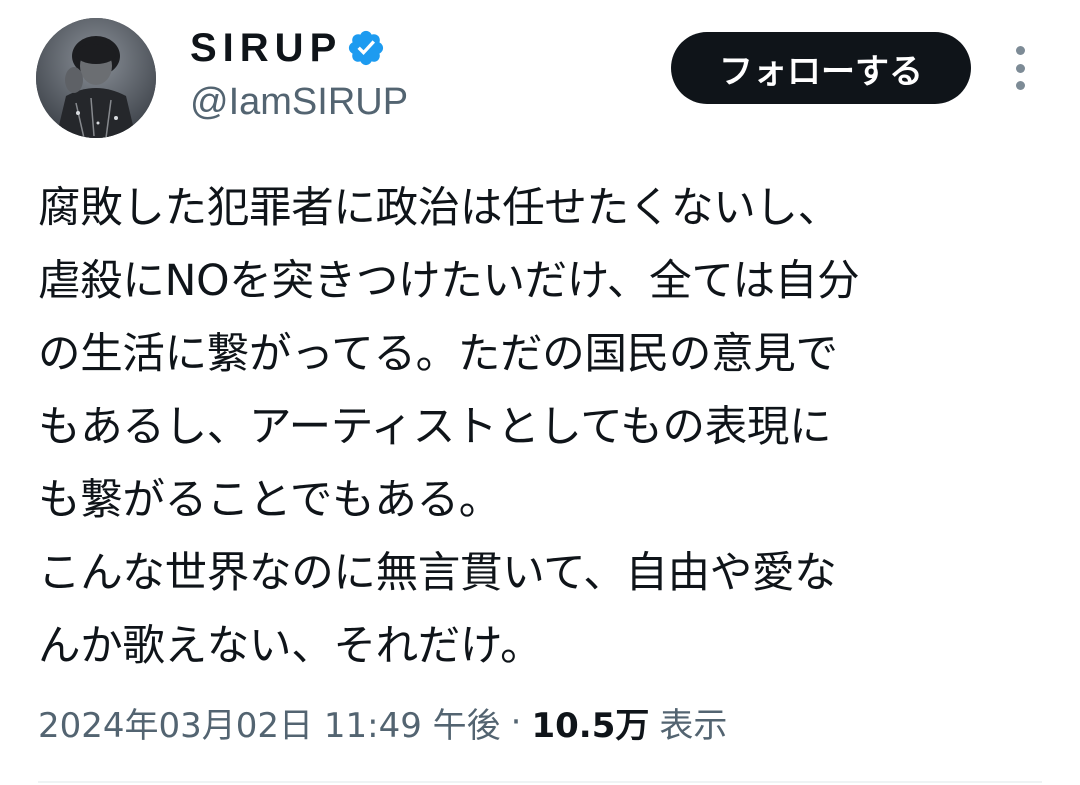 The image size is (1080, 785). I want to click on tweet-text-line: んか歌えない、それだけ。, so click(290, 646).